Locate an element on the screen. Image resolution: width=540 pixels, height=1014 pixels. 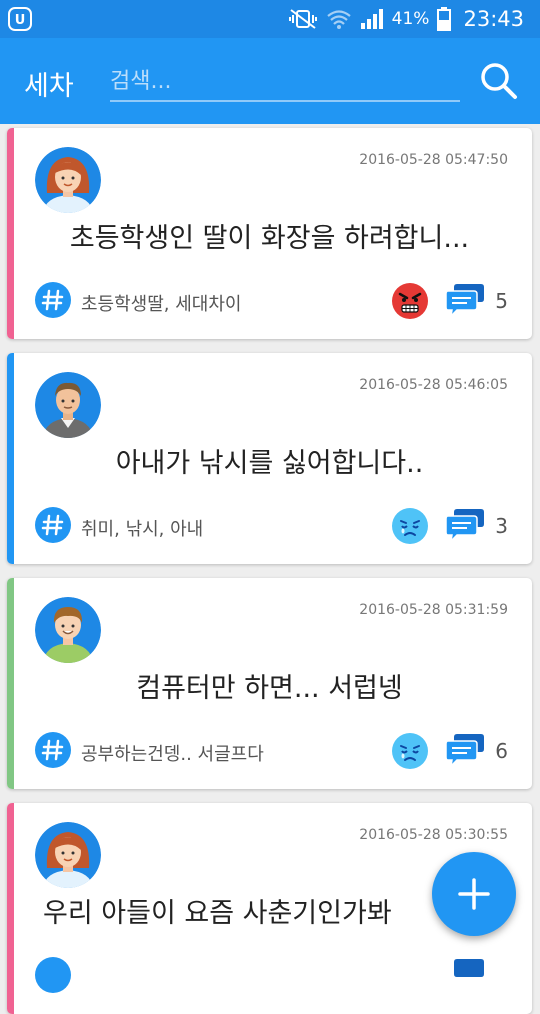
status-bar: U 41% 23:43 is located at coordinates (270, 19).